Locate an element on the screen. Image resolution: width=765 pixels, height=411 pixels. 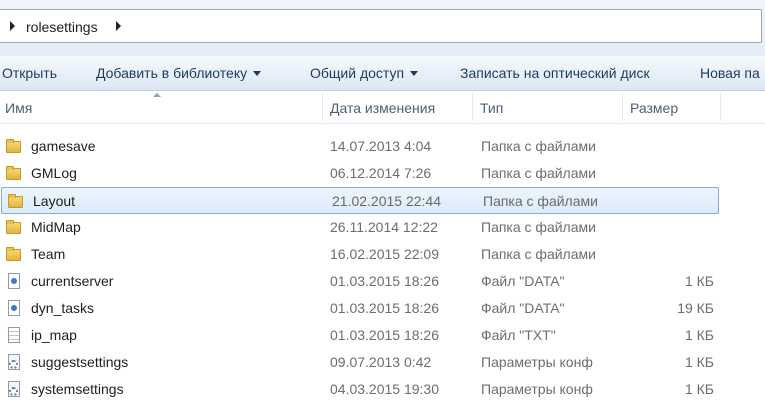
file-date: 26.11.2014 12:22 is located at coordinates (384, 227).